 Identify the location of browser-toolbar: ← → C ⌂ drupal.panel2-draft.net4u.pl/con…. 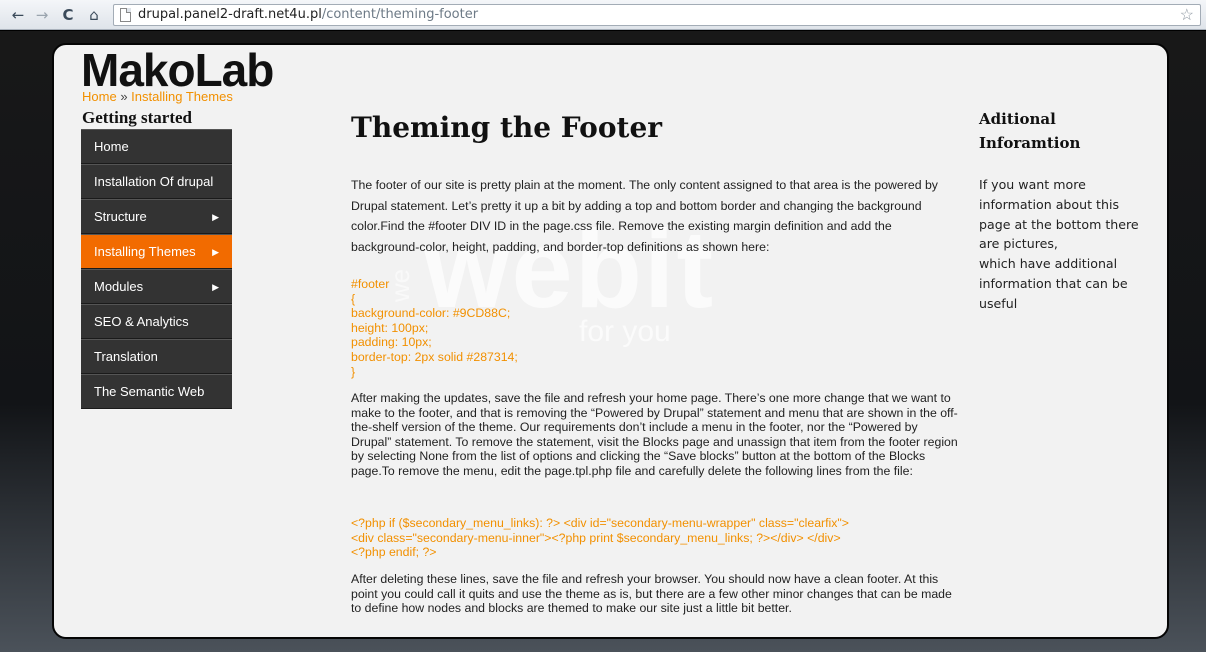
(603, 15).